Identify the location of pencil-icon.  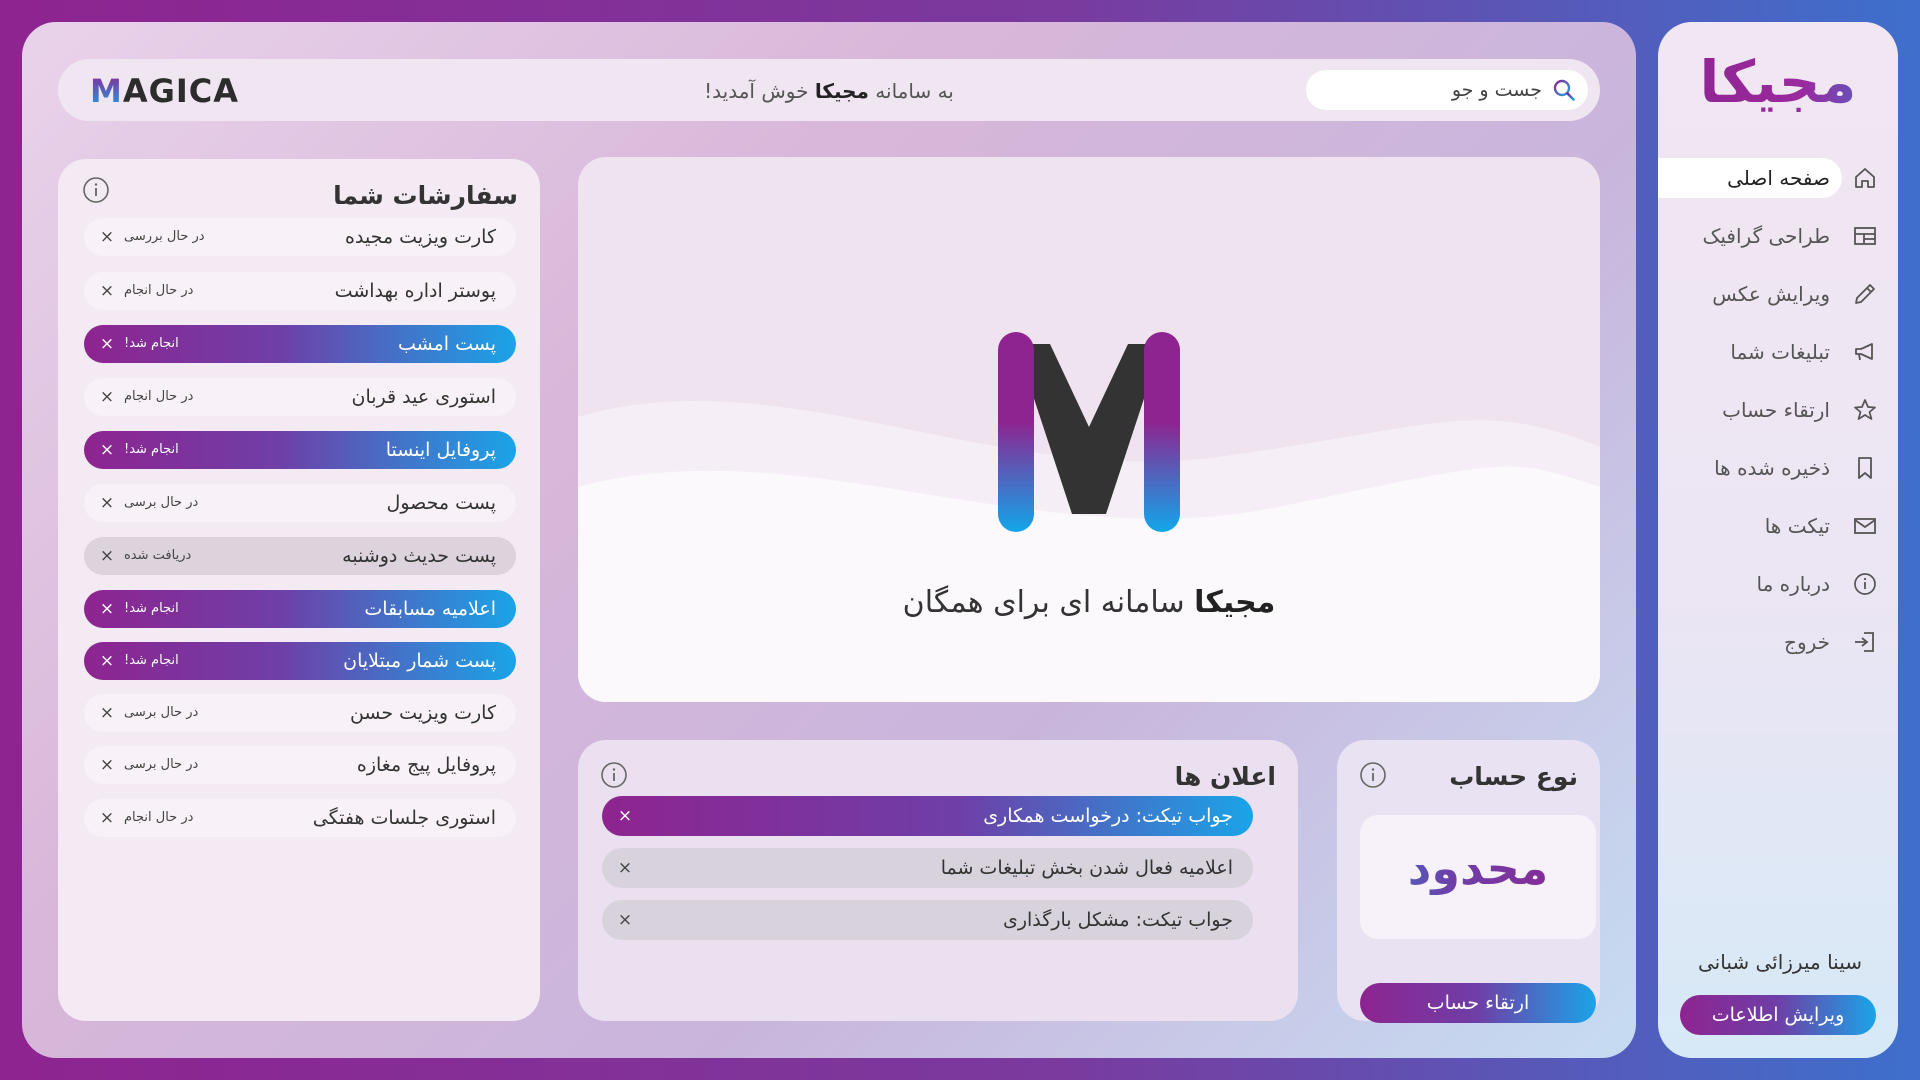
(1865, 294).